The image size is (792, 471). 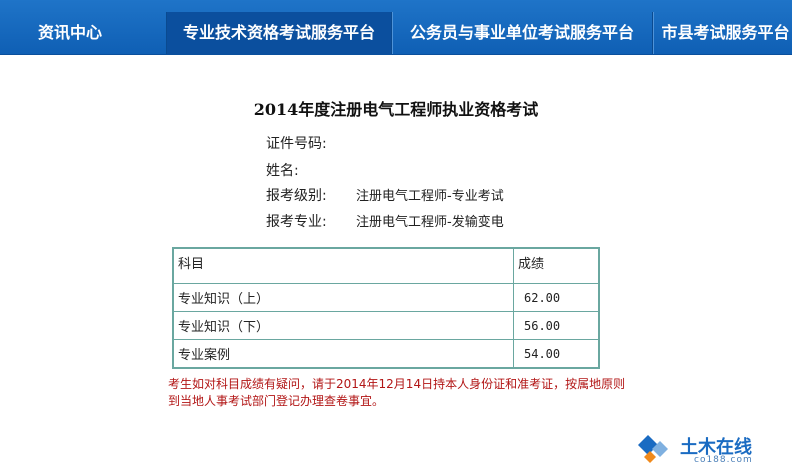 I want to click on table-header-row: 科目 成绩, so click(x=386, y=265).